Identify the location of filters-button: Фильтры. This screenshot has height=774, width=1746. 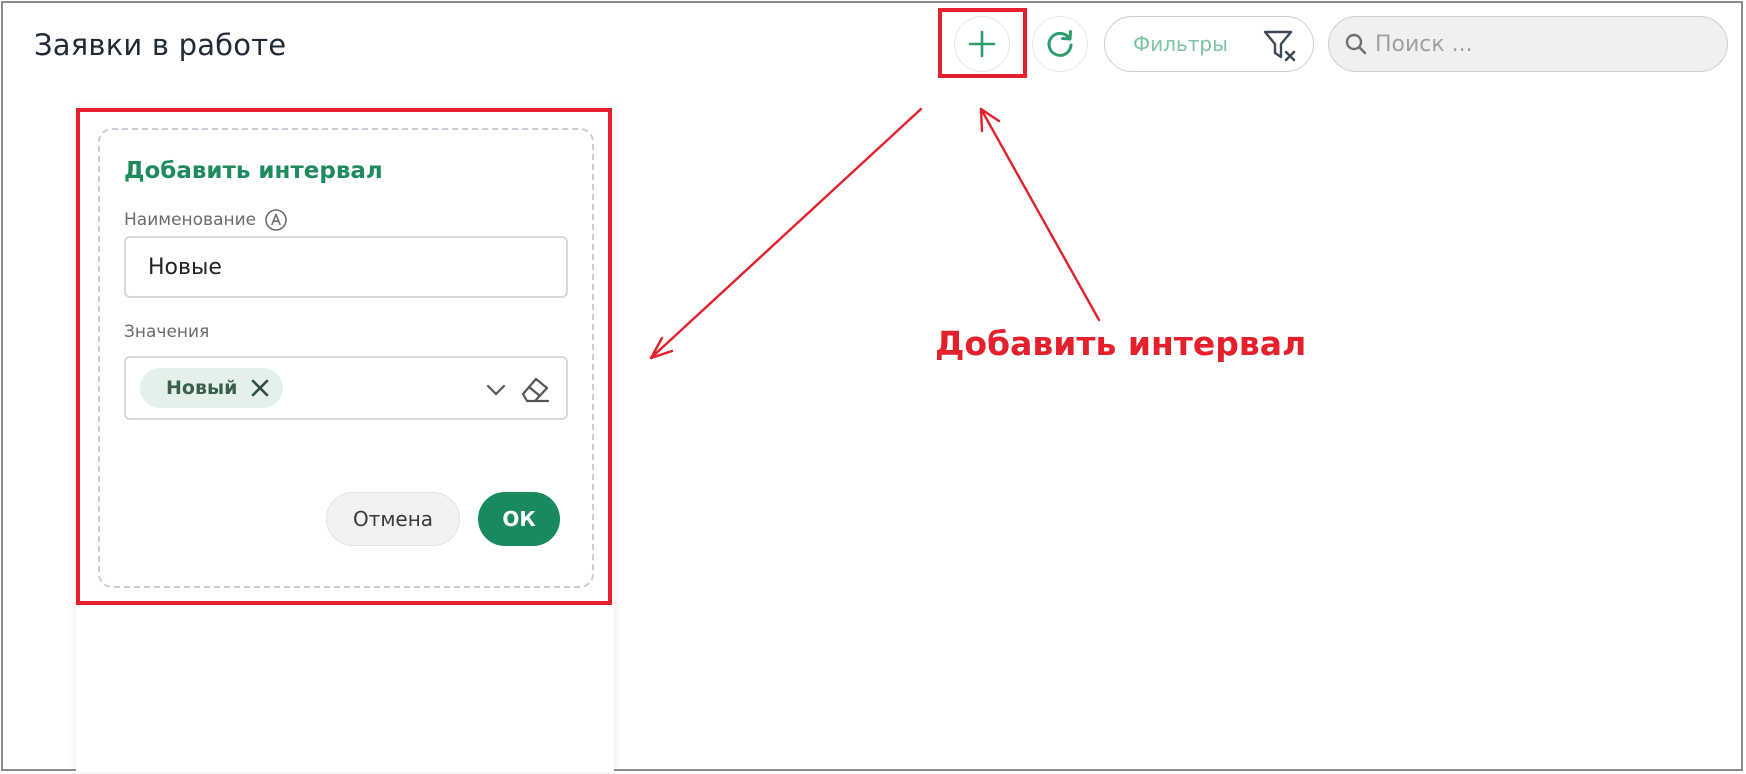
(1209, 44).